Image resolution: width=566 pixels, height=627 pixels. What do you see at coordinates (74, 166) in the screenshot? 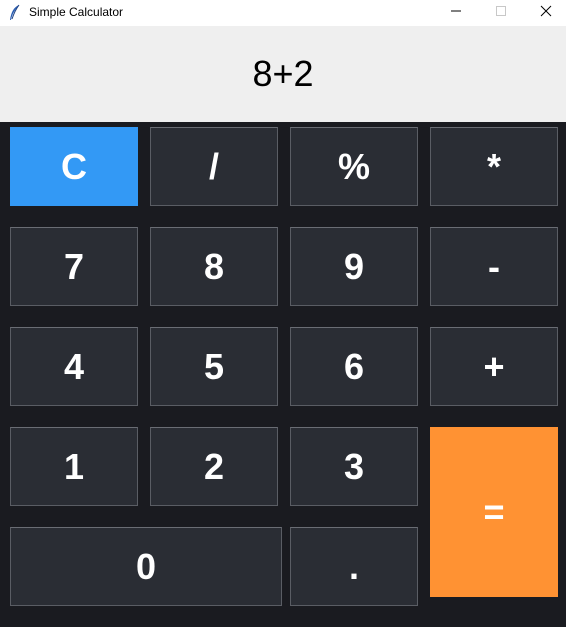
I see `clear-button: C` at bounding box center [74, 166].